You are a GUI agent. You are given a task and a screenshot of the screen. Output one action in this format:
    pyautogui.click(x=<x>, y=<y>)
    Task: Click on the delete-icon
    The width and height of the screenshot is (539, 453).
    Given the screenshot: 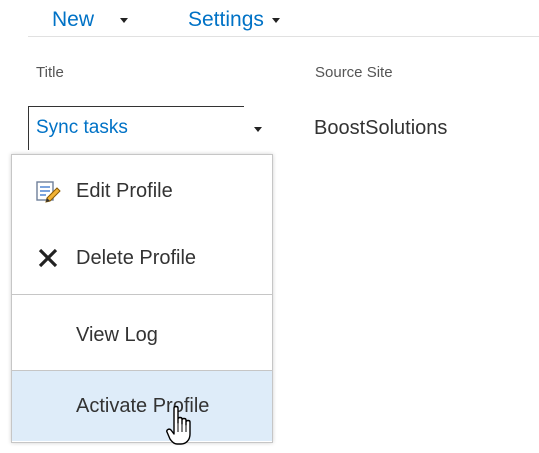 What is the action you would take?
    pyautogui.click(x=48, y=258)
    